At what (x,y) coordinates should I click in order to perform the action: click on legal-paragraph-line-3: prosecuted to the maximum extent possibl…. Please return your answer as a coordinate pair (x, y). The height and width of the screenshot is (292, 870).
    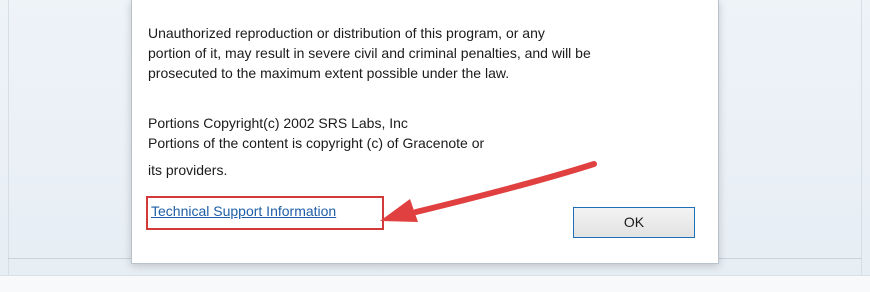
    Looking at the image, I should click on (329, 73).